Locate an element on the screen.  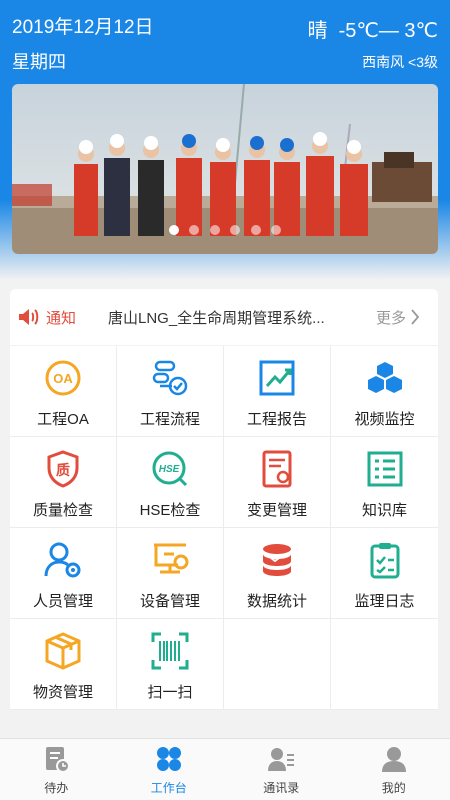
grid-item-hse: HSE HSE检查 is located at coordinates (170, 482).